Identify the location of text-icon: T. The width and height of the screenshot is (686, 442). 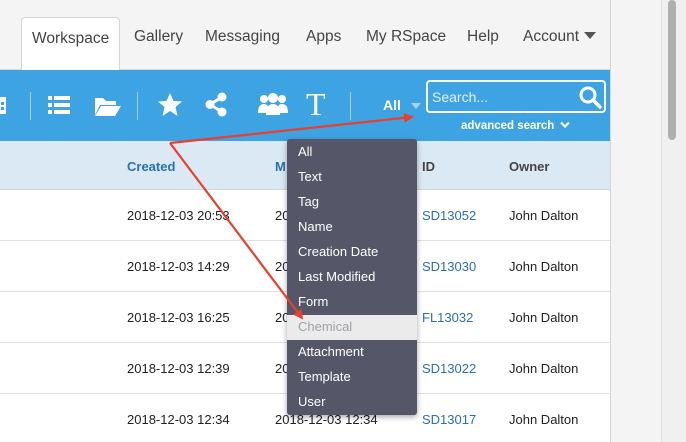
(316, 104).